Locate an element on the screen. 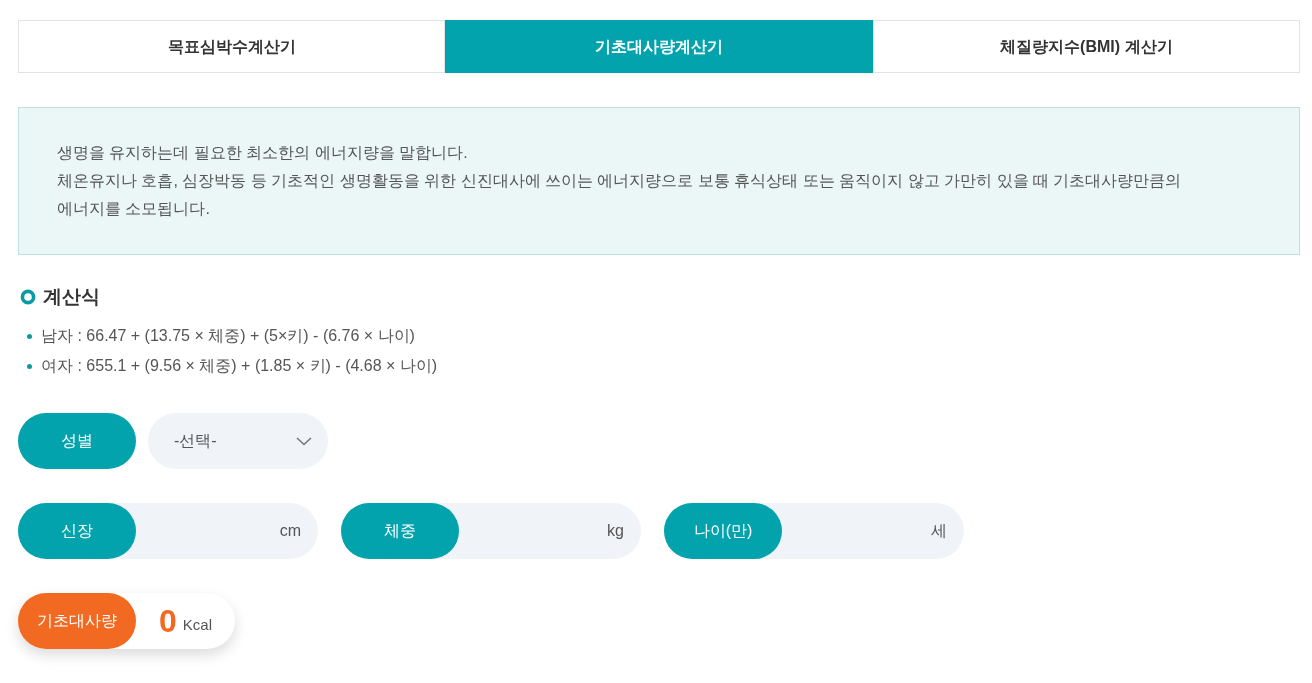 This screenshot has width=1312, height=683. result-value: 0 is located at coordinates (168, 621).